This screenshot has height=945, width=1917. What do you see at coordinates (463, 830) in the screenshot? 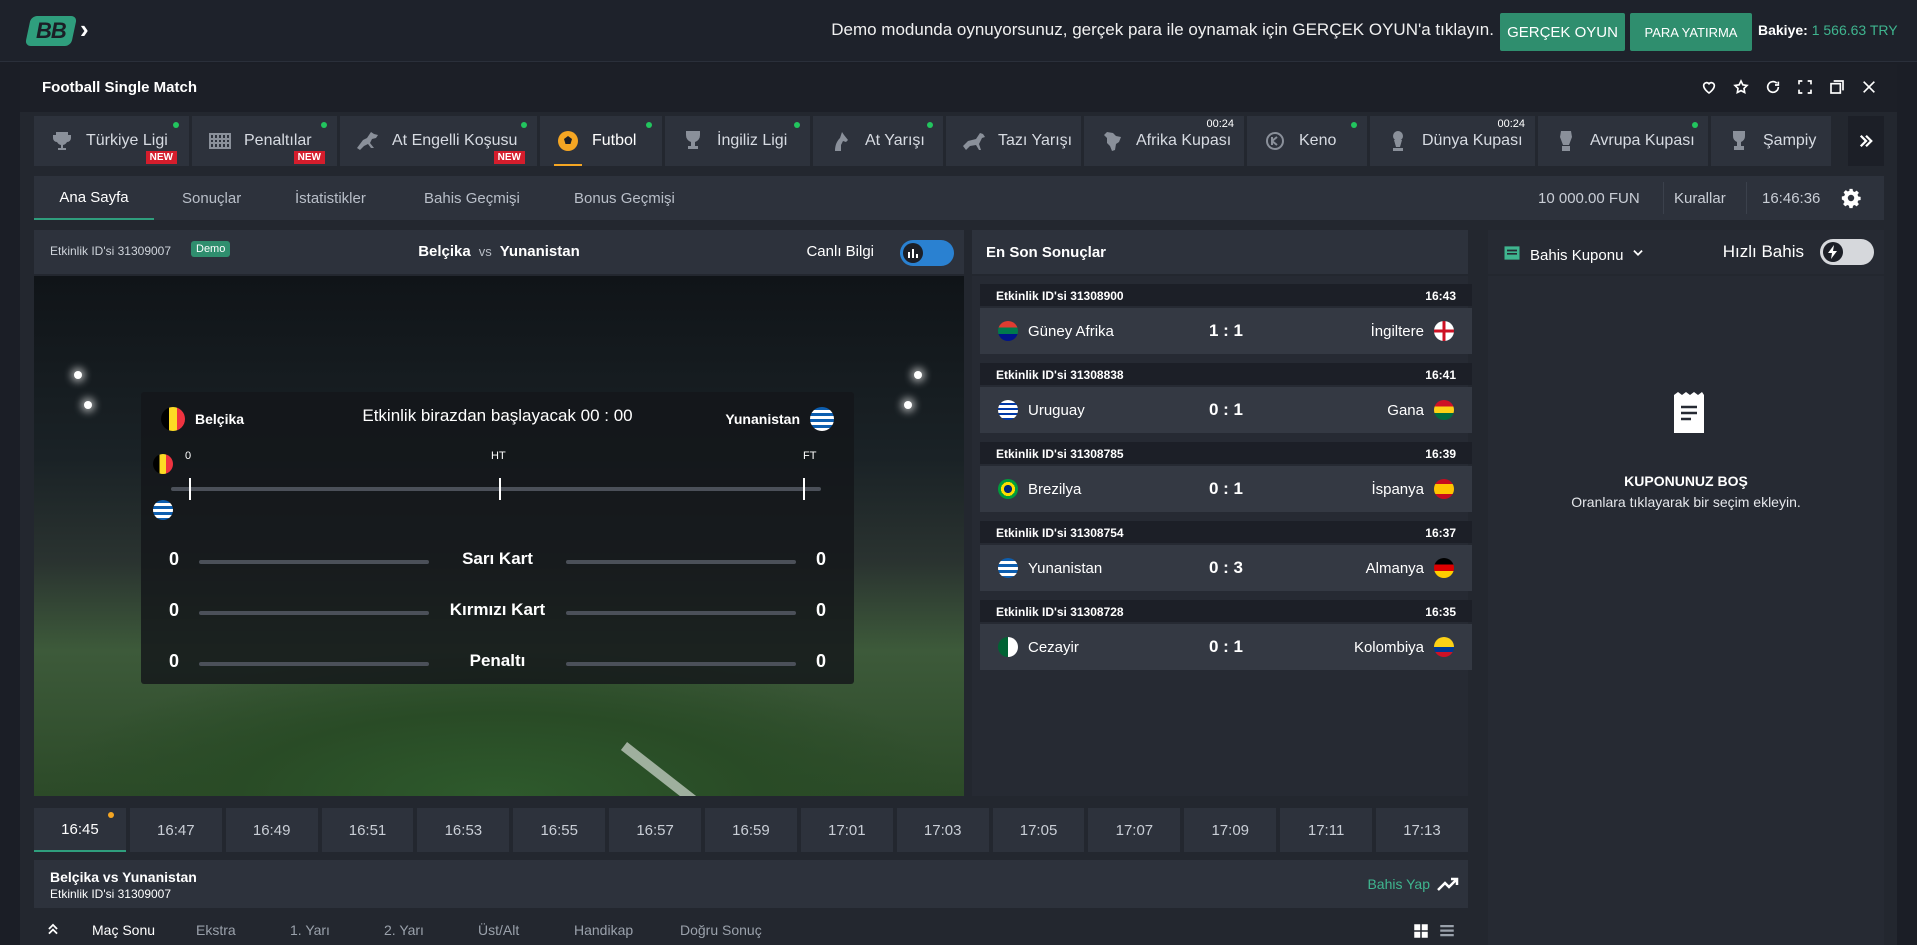
I see `timeslot: 16:53` at bounding box center [463, 830].